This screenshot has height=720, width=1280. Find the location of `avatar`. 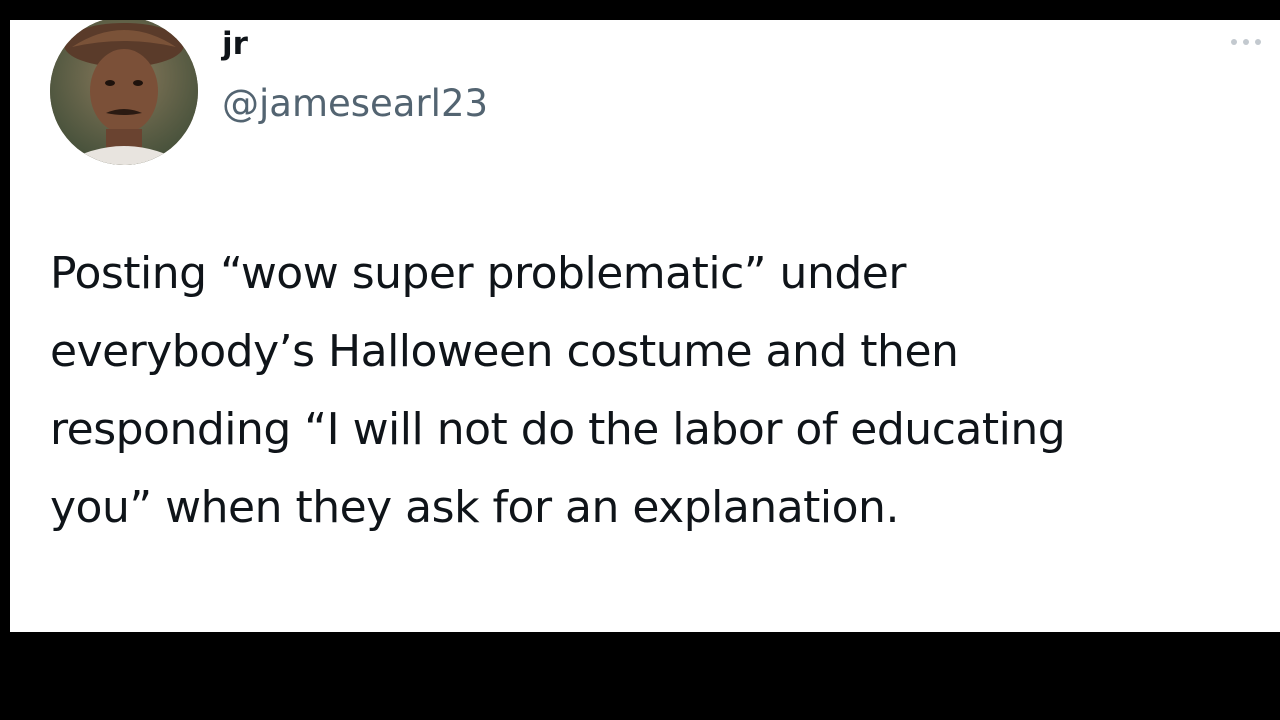

avatar is located at coordinates (124, 92).